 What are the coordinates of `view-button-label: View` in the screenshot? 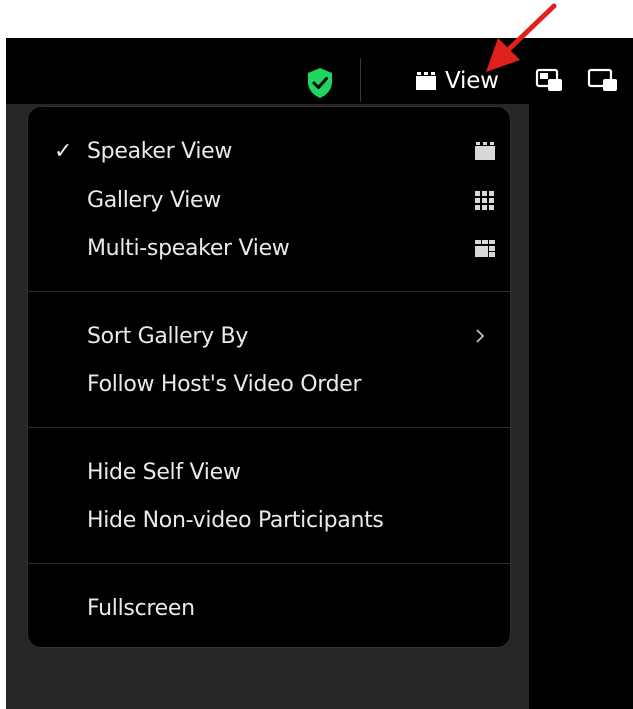 It's located at (472, 81).